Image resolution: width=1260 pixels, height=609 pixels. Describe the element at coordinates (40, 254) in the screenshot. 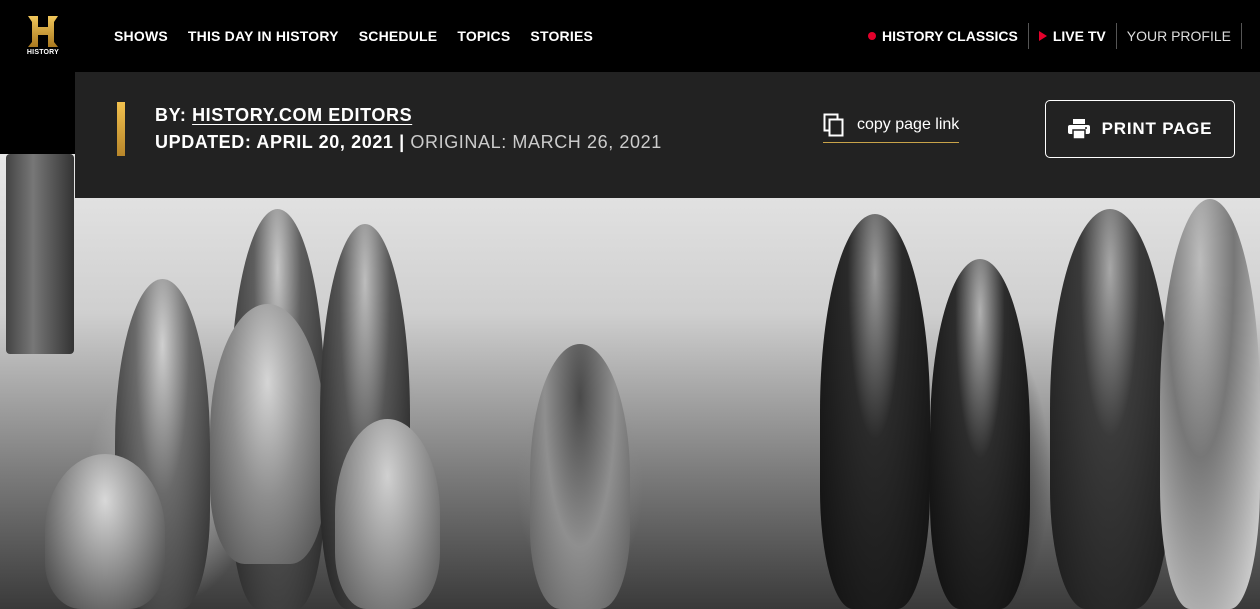

I see `ship-post` at that location.